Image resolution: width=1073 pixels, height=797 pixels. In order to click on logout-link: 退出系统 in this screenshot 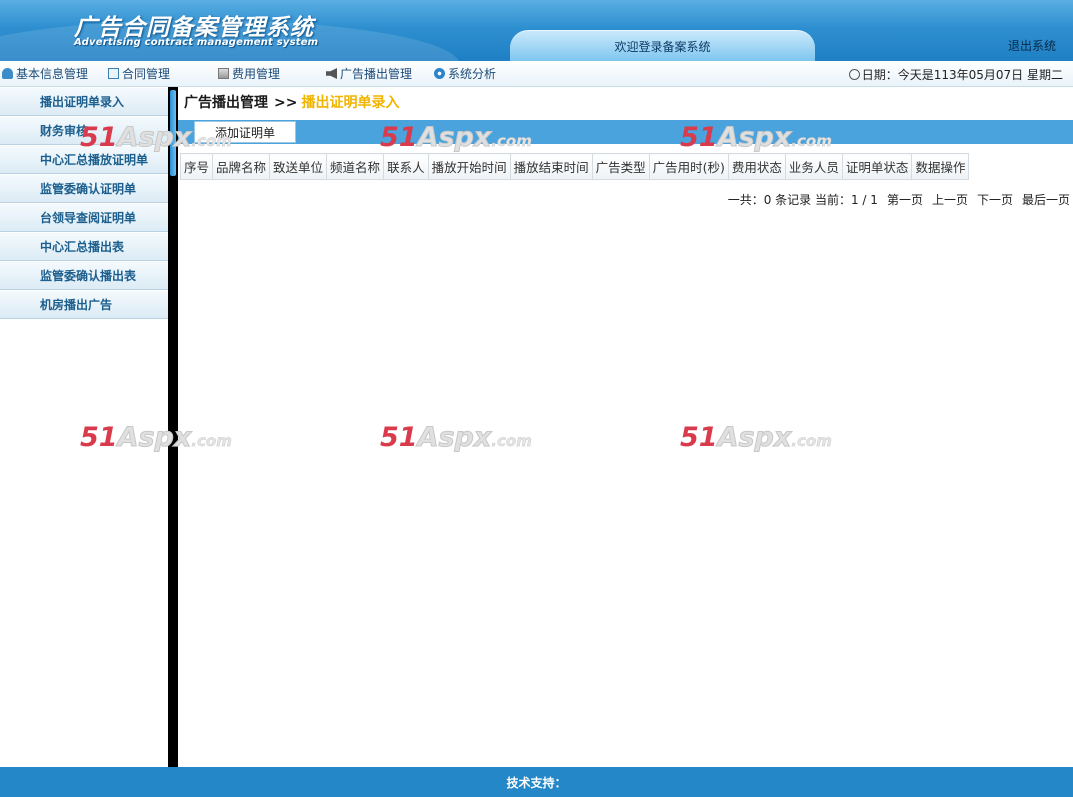, I will do `click(1032, 45)`.